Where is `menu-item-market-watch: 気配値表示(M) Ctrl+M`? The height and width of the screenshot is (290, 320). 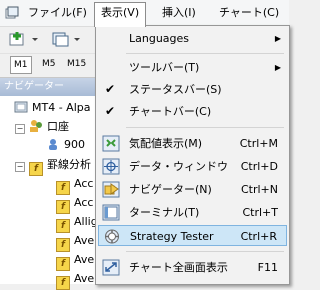 menu-item-market-watch: 気配値表示(M) Ctrl+M is located at coordinates (192, 143).